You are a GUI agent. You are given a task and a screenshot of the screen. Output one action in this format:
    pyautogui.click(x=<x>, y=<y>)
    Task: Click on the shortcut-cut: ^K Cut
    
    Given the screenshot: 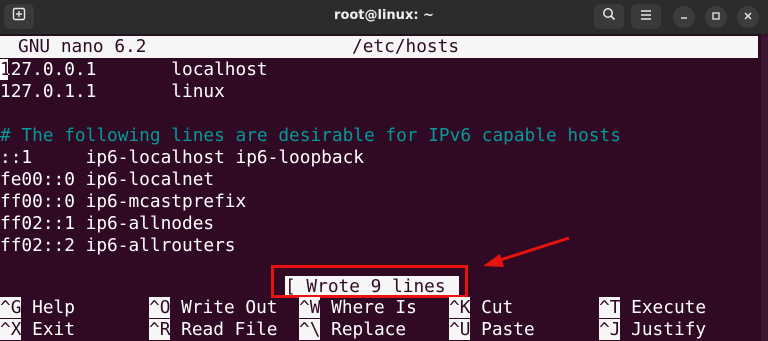 What is the action you would take?
    pyautogui.click(x=481, y=308)
    